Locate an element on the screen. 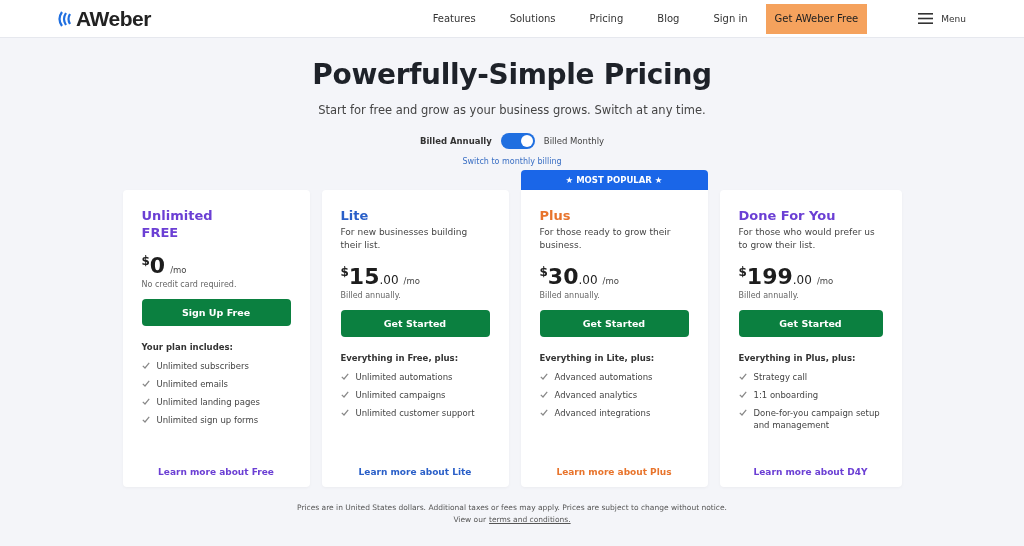 The width and height of the screenshot is (1024, 546). billing-toggle is located at coordinates (517, 141).